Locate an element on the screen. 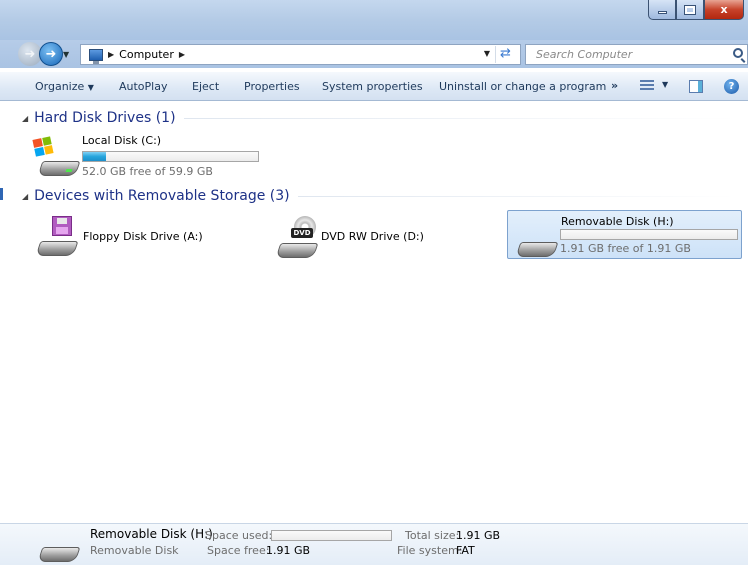  dvd-badge: DVD is located at coordinates (302, 233).